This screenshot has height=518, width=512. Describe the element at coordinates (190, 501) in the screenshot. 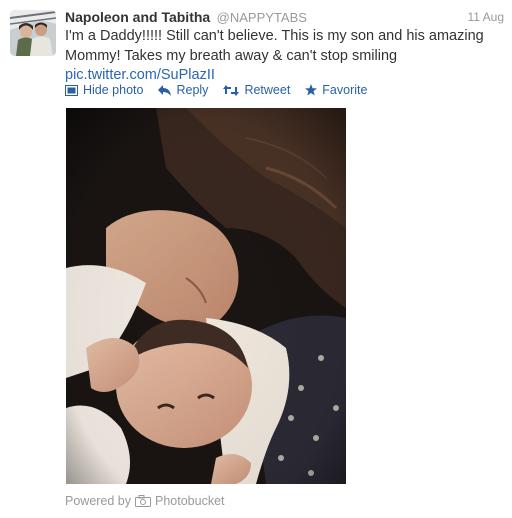

I see `photobucket-link: Photobucket` at that location.